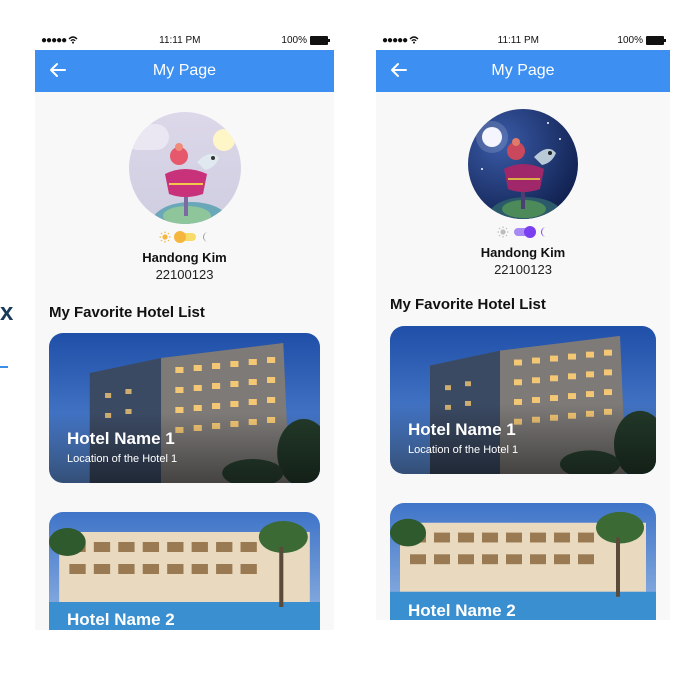 Image resolution: width=678 pixels, height=683 pixels. I want to click on edge-fragment-underline, so click(4, 367).